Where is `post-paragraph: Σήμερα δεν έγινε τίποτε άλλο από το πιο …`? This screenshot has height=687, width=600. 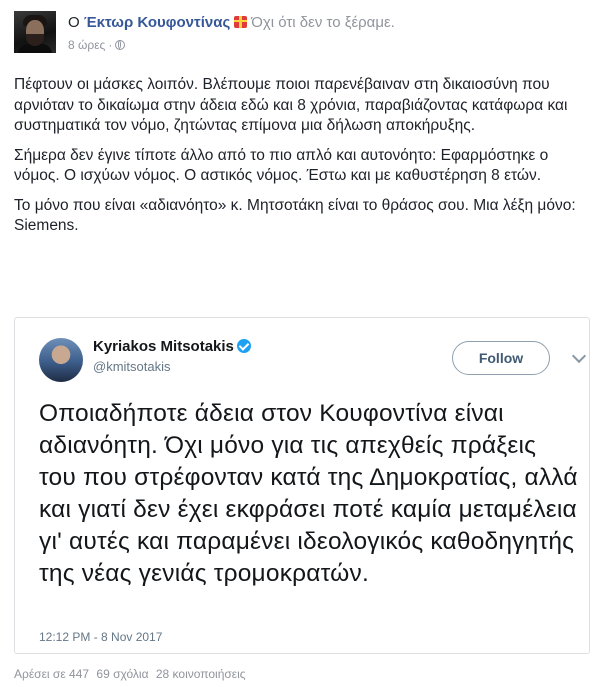 post-paragraph: Σήμερα δεν έγινε τίποτε άλλο από το πιο … is located at coordinates (281, 165).